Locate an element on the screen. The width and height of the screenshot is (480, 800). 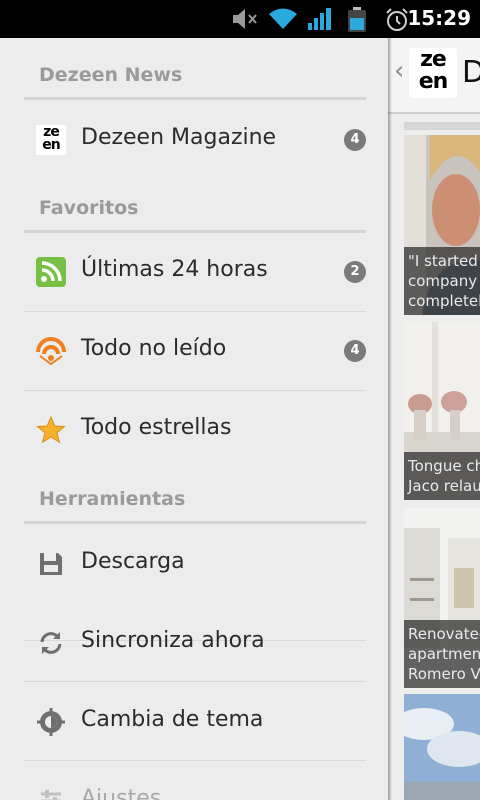
drawer-item-label: Cambia de tema is located at coordinates (172, 719).